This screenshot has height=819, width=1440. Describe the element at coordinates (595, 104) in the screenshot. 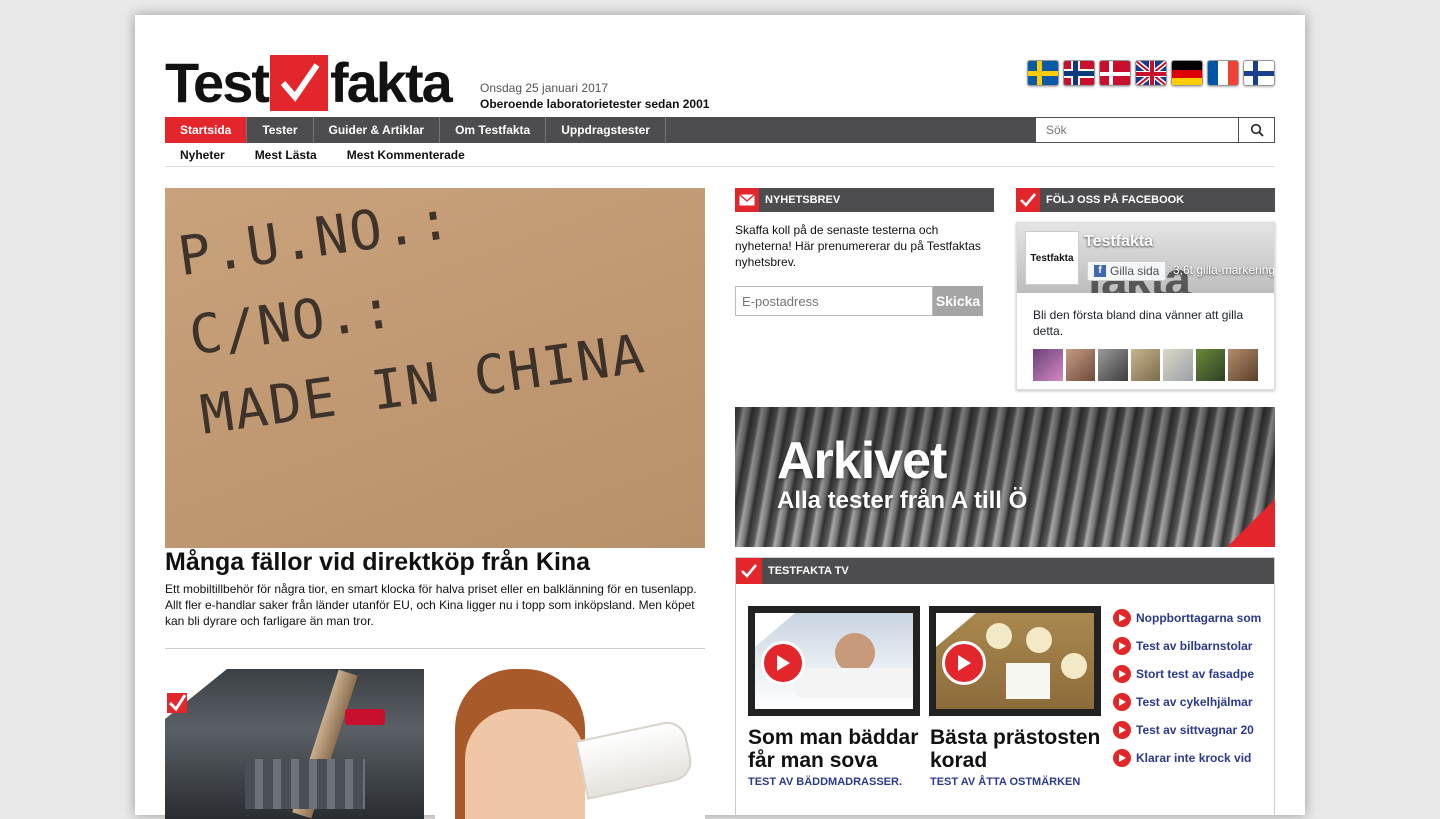

I see `tagline: Oberoende laboratorietester sedan 2001` at that location.